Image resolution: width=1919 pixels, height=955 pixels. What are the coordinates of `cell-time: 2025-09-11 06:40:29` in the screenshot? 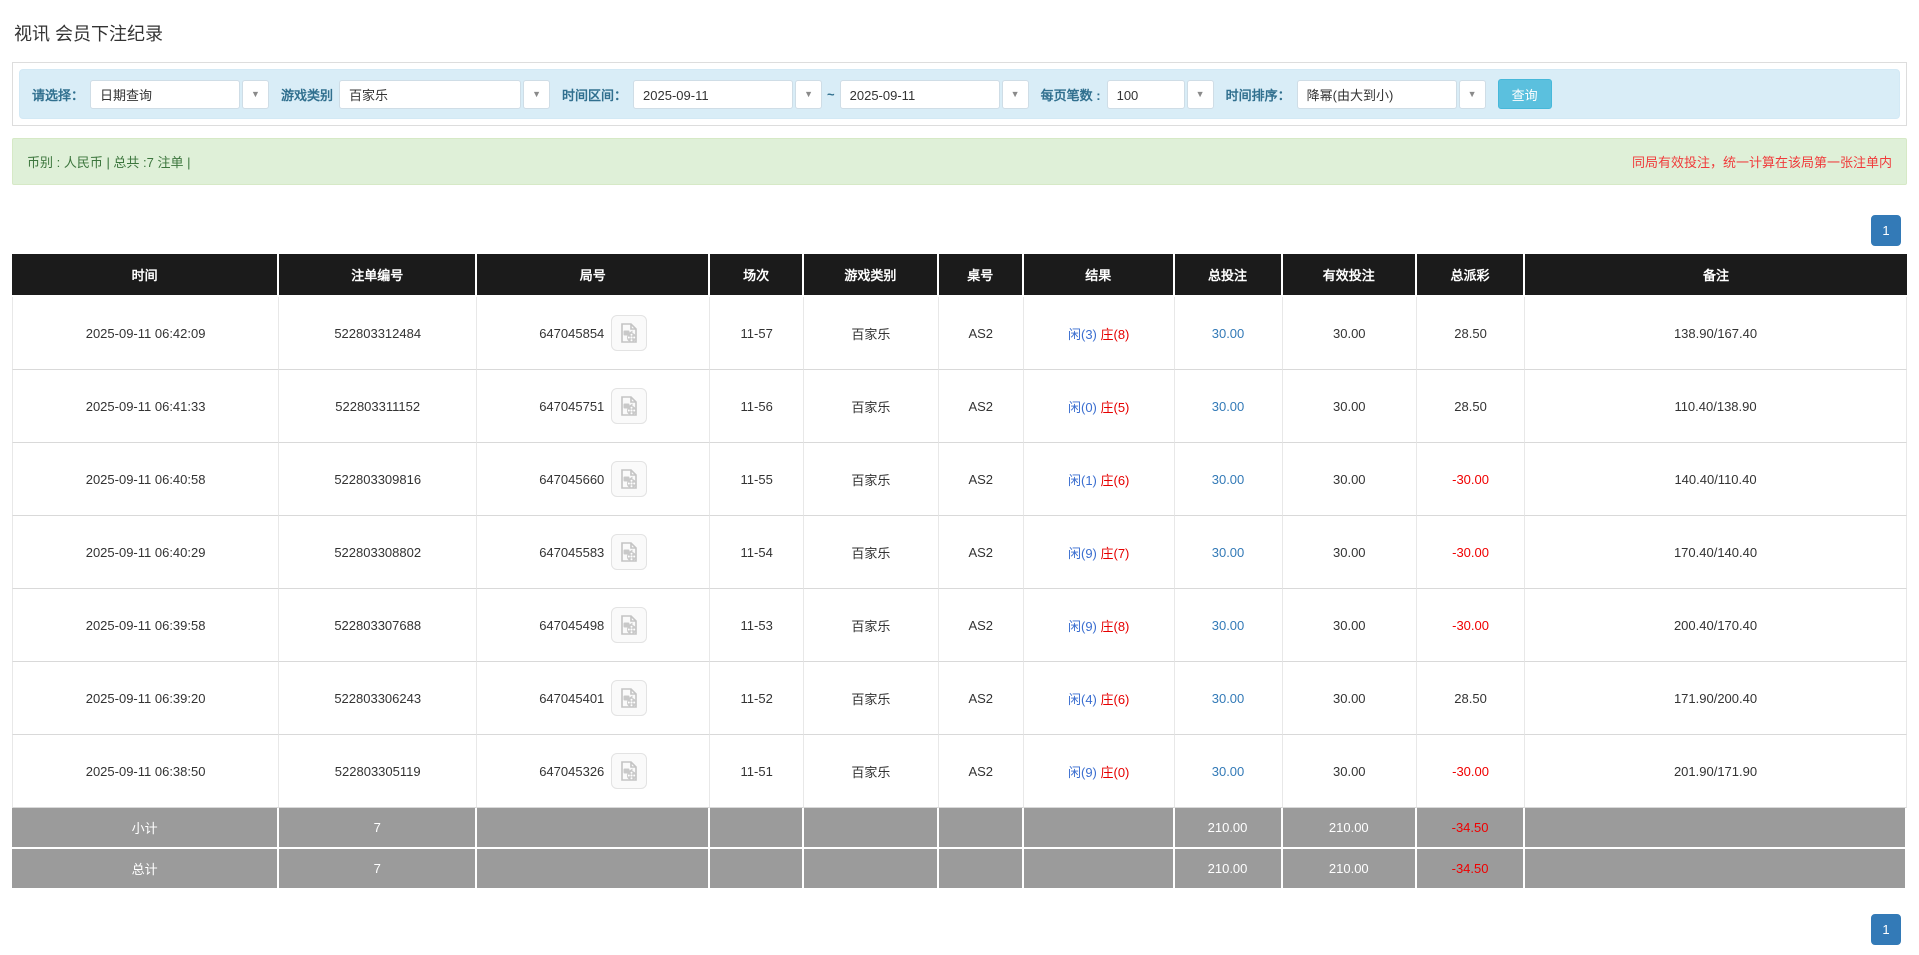 It's located at (146, 552).